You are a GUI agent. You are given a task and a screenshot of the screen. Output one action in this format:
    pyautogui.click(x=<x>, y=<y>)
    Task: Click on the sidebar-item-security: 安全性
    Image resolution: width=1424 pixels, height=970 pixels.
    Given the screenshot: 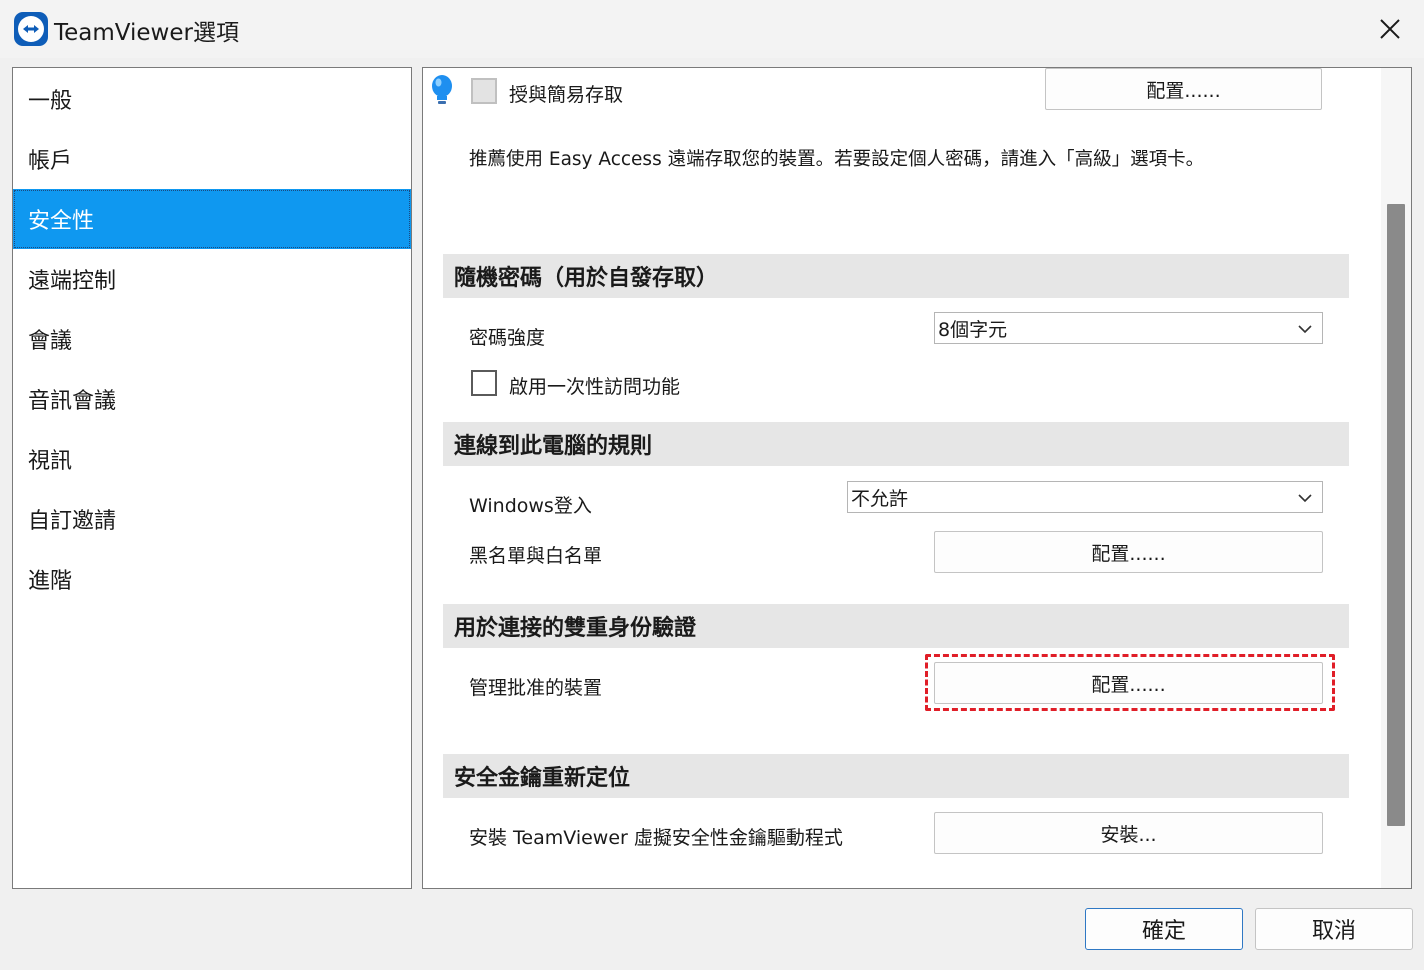 What is the action you would take?
    pyautogui.click(x=212, y=219)
    